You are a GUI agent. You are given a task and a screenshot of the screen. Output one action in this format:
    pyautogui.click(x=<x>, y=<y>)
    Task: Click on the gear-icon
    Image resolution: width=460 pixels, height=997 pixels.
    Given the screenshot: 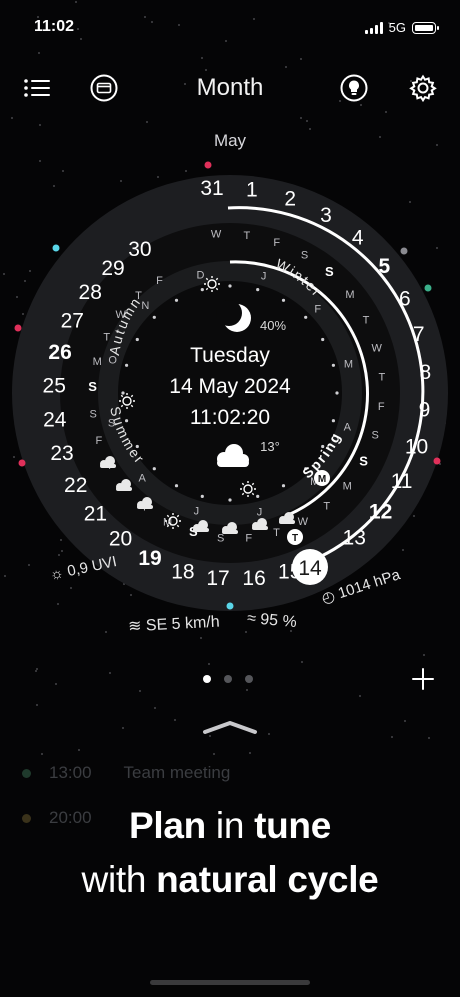 What is the action you would take?
    pyautogui.click(x=423, y=88)
    